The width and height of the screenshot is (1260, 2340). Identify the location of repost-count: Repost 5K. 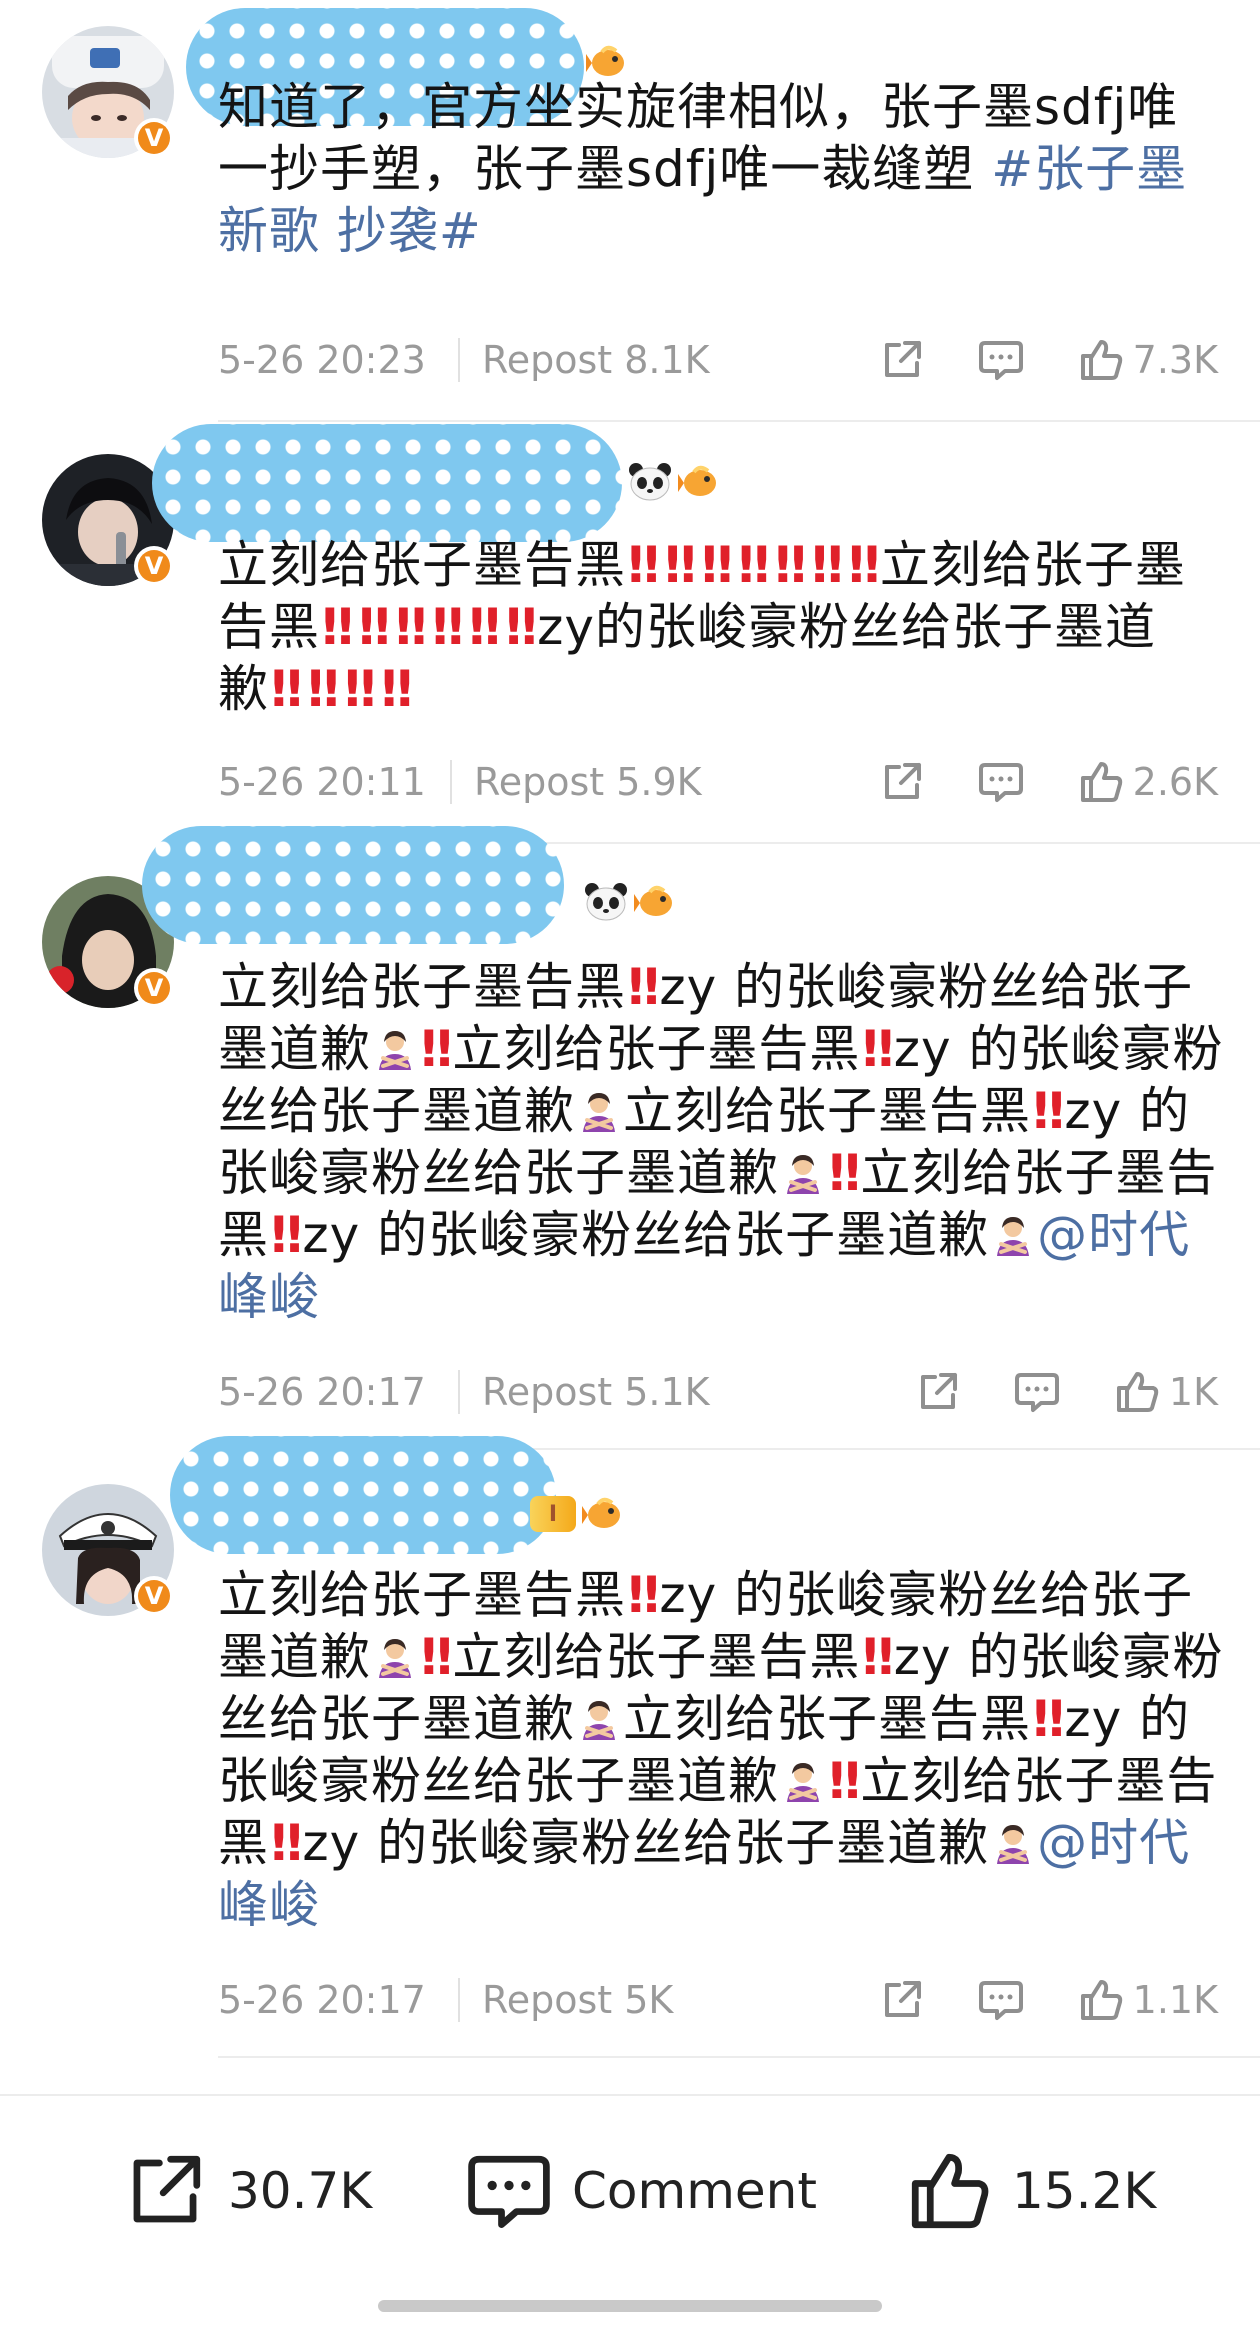
(680, 2000).